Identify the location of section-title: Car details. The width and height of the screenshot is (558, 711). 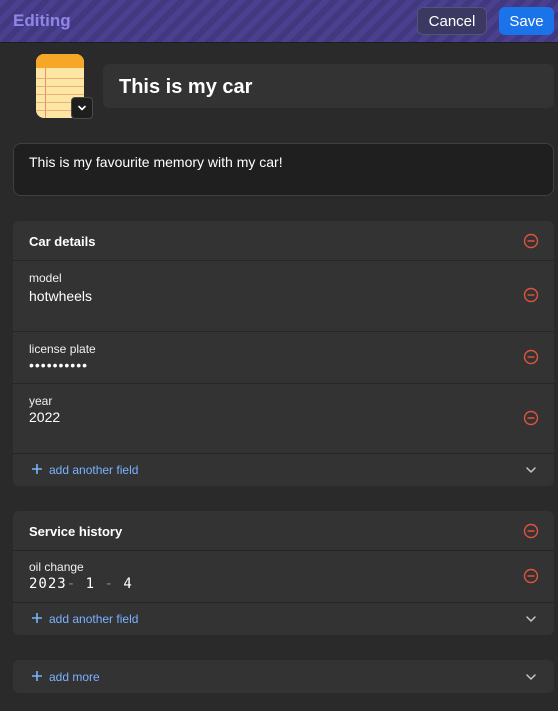
(62, 241).